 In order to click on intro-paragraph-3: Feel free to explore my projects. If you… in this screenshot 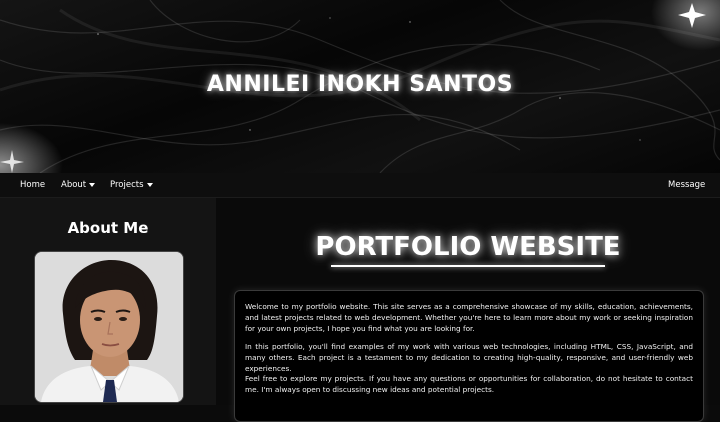, I will do `click(469, 384)`.